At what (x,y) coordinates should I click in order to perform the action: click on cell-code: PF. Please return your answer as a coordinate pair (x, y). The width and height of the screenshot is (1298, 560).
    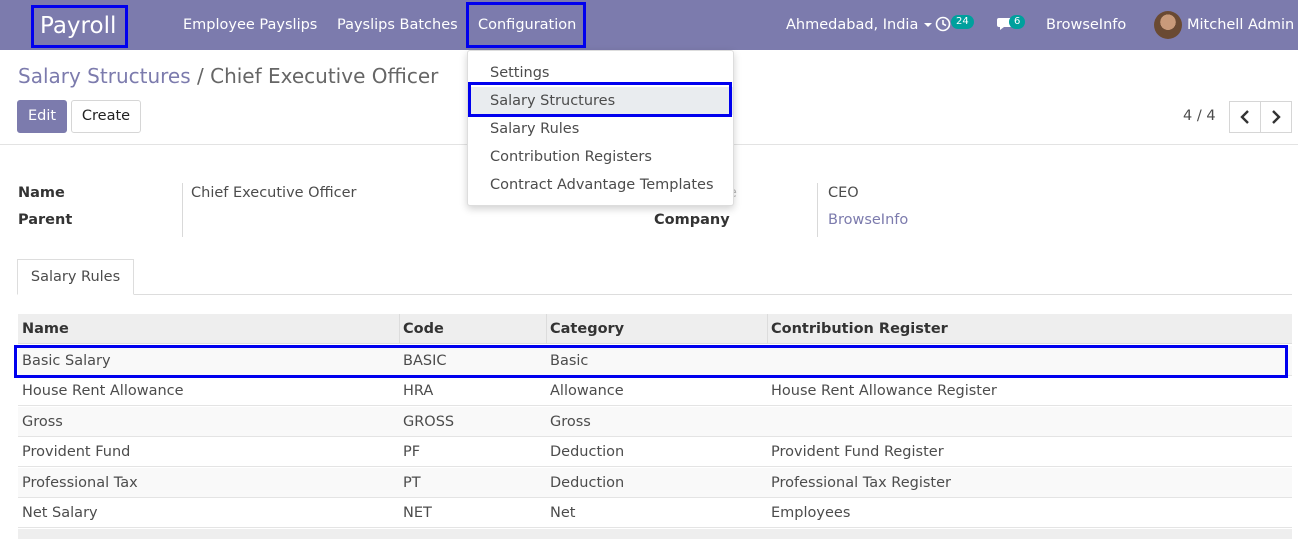
    Looking at the image, I should click on (412, 452).